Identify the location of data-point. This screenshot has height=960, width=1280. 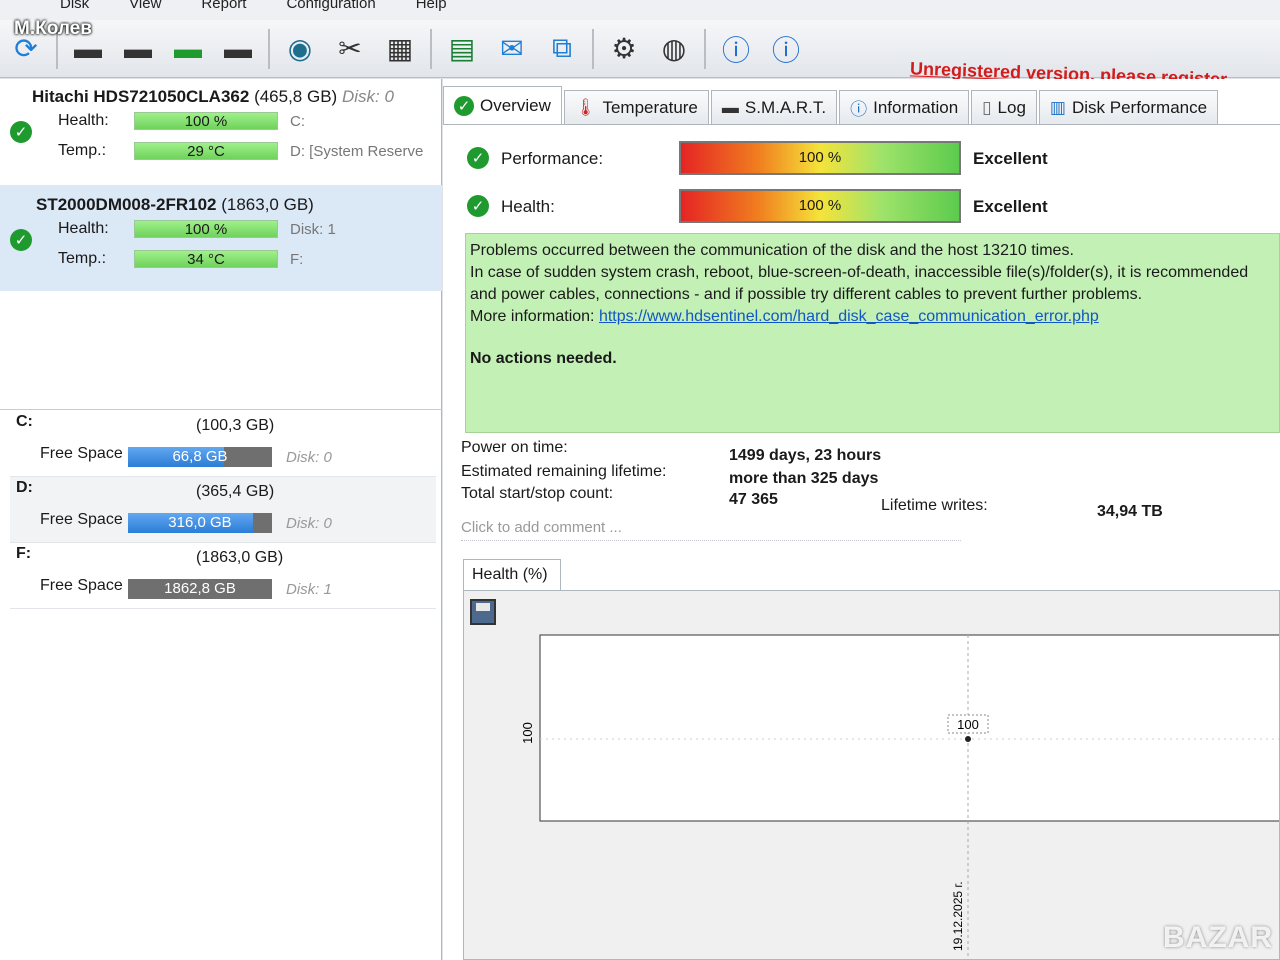
(968, 739).